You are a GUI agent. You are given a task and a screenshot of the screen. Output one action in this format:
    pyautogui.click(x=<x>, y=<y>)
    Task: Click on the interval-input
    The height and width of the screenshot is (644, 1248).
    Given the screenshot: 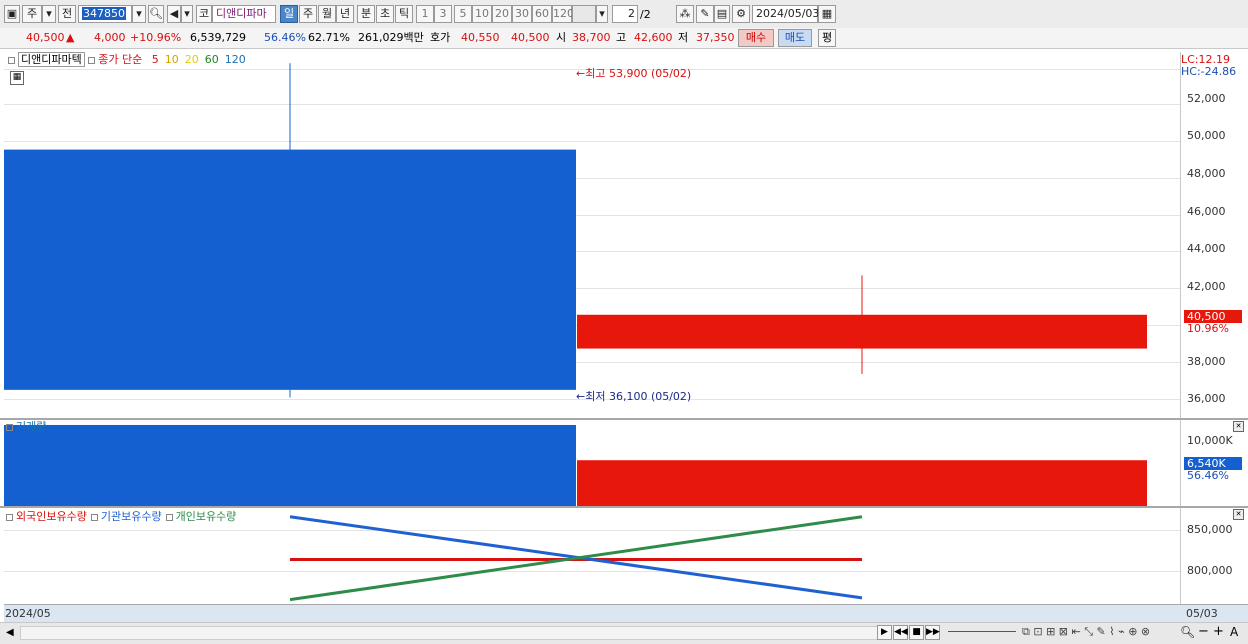 What is the action you would take?
    pyautogui.click(x=584, y=14)
    